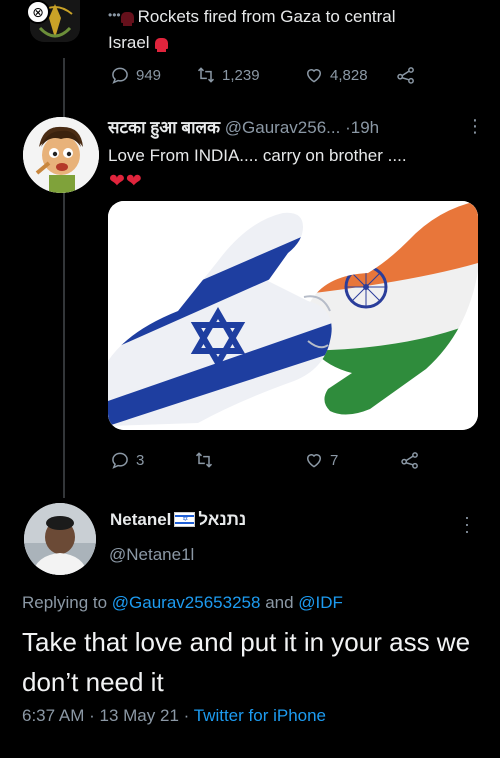  What do you see at coordinates (151, 555) in the screenshot?
I see `reply2-handle: @Netane1l` at bounding box center [151, 555].